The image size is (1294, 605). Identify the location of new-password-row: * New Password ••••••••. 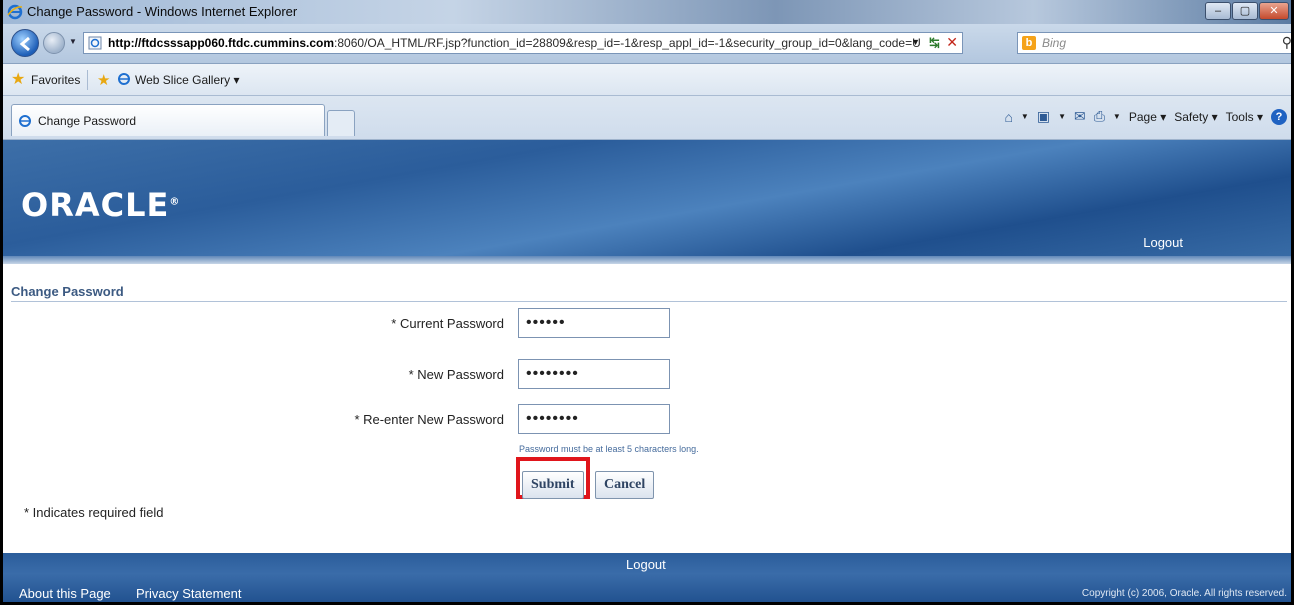
(647, 374).